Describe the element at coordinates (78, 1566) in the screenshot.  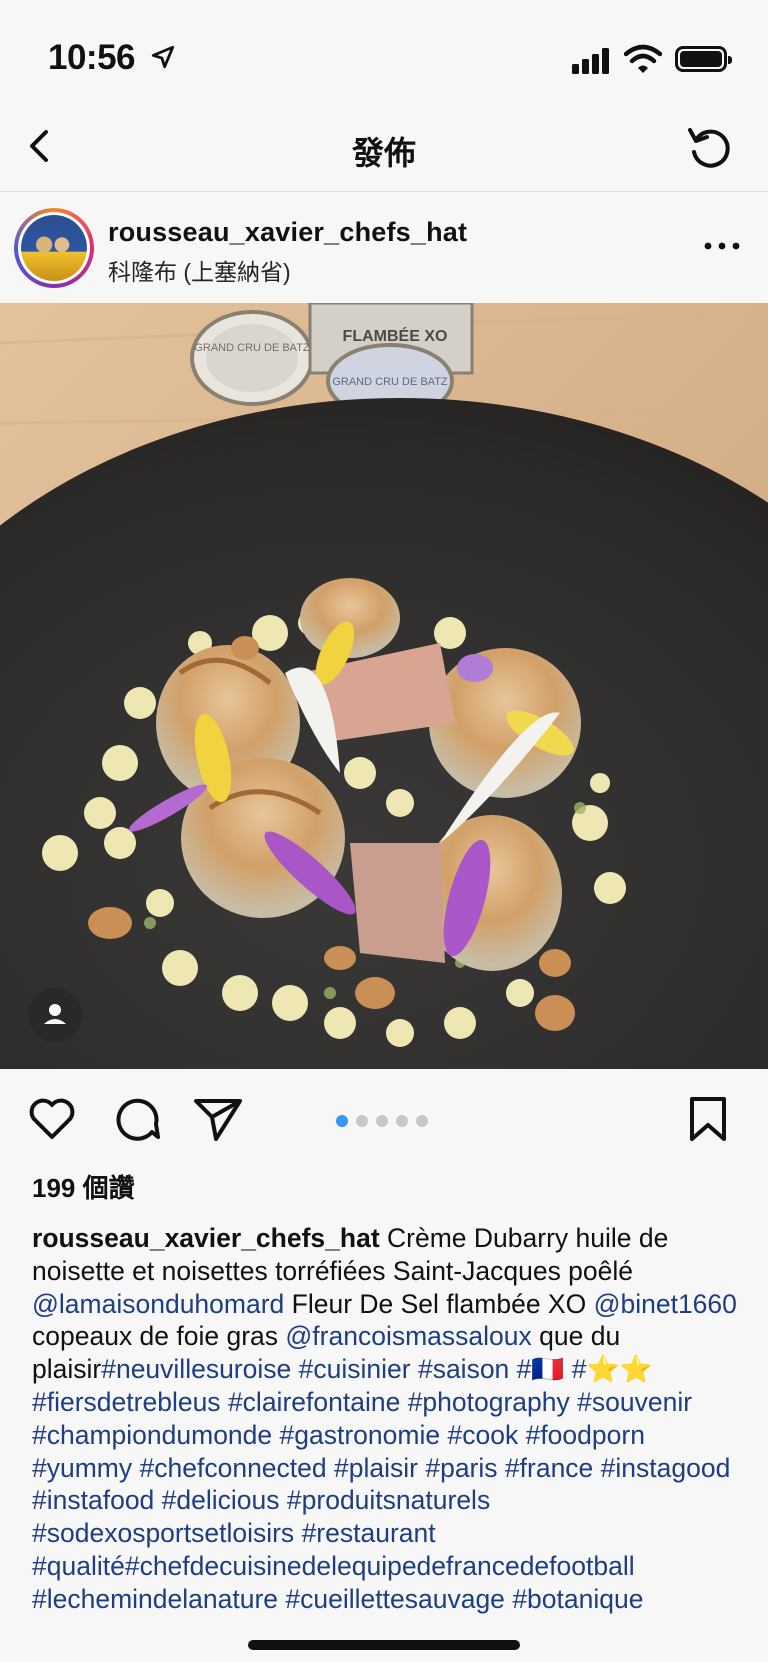
I see `hashtag-link: #qualité` at that location.